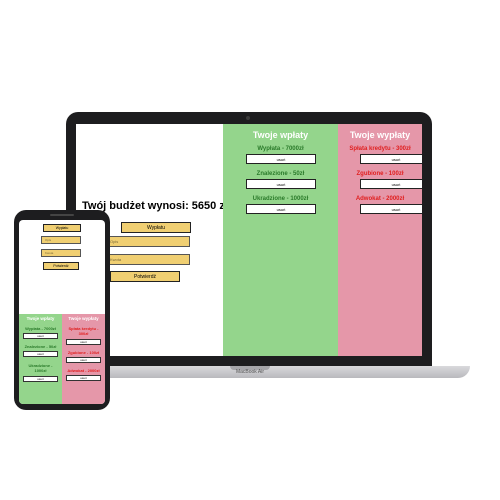 The image size is (500, 500). What do you see at coordinates (248, 118) in the screenshot?
I see `camera-icon` at bounding box center [248, 118].